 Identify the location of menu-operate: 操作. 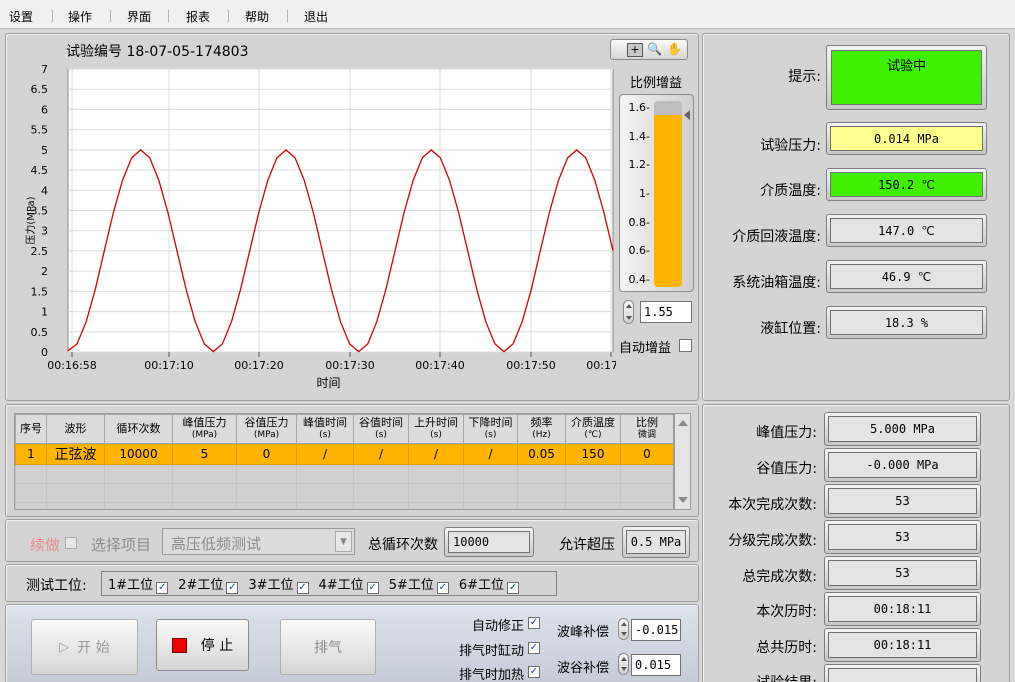
(80, 16).